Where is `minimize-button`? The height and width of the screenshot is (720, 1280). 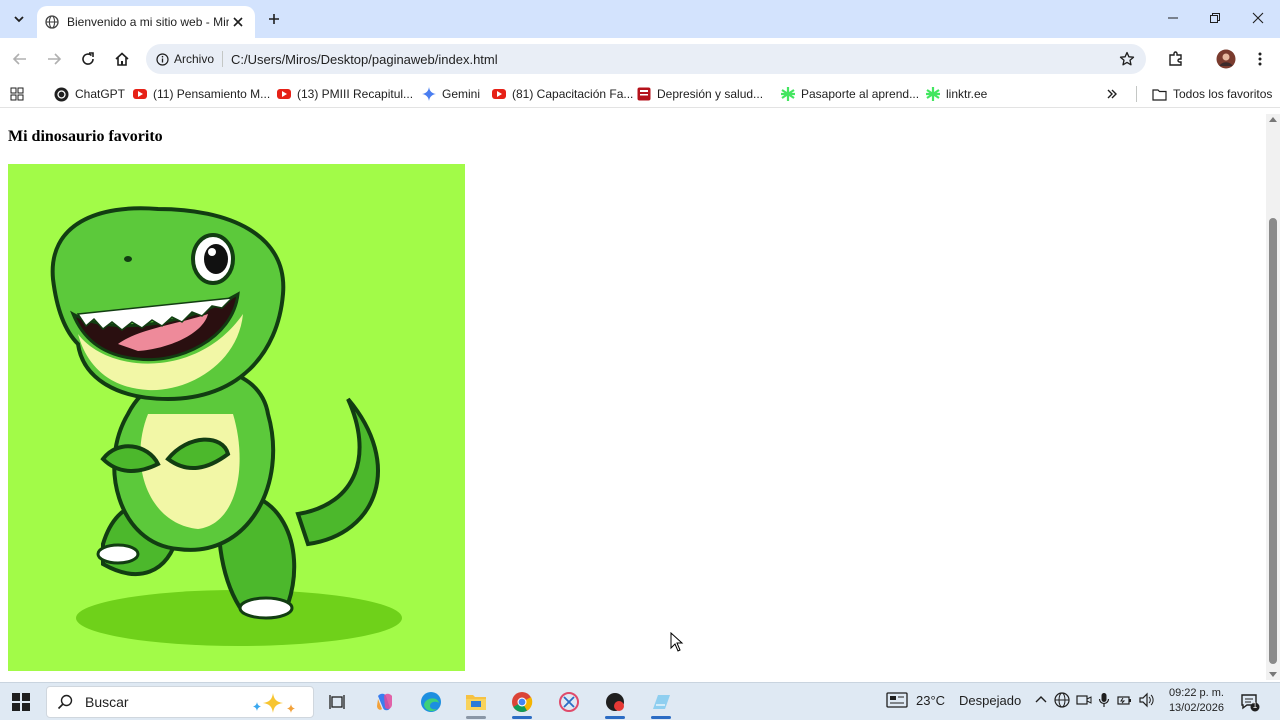
minimize-button is located at coordinates (1173, 18).